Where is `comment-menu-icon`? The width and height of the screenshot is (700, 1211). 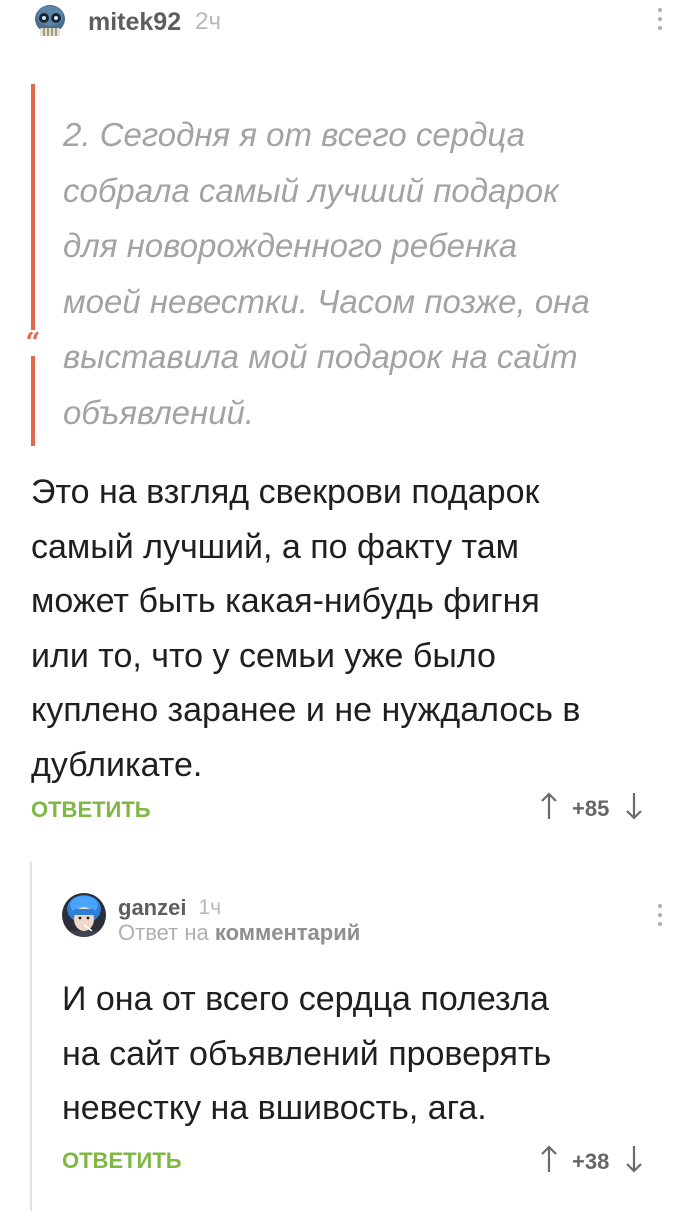
comment-menu-icon is located at coordinates (660, 19).